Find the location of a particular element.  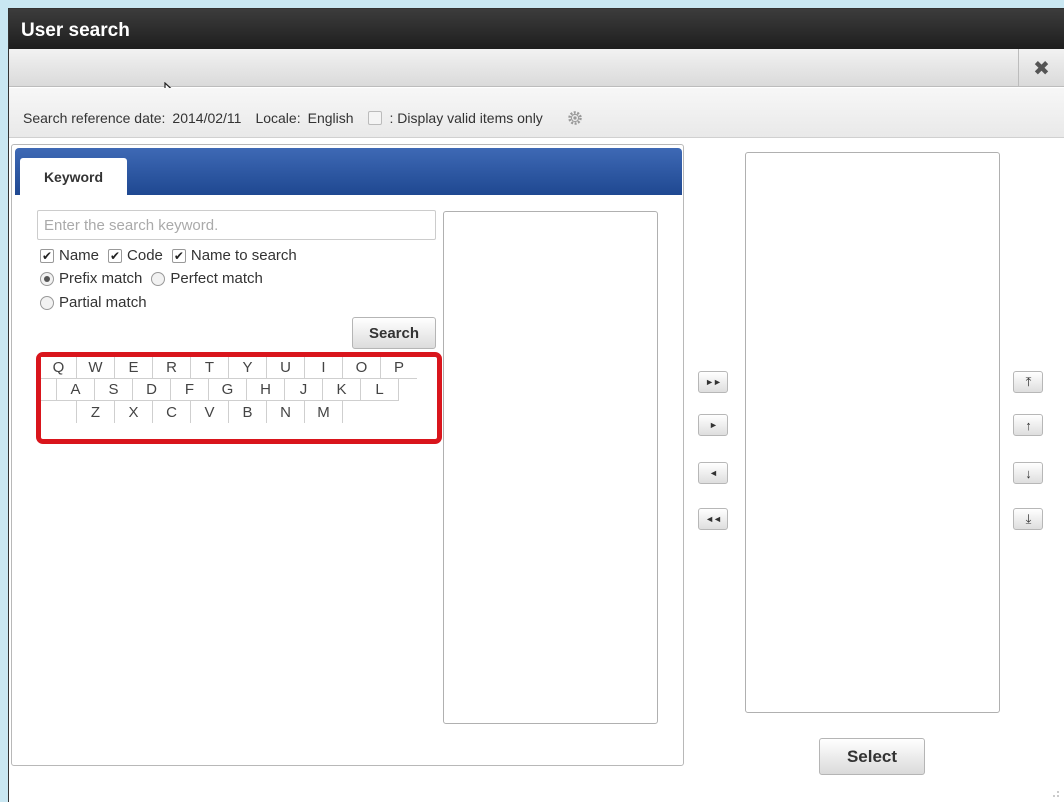

add-button: ► is located at coordinates (713, 425).